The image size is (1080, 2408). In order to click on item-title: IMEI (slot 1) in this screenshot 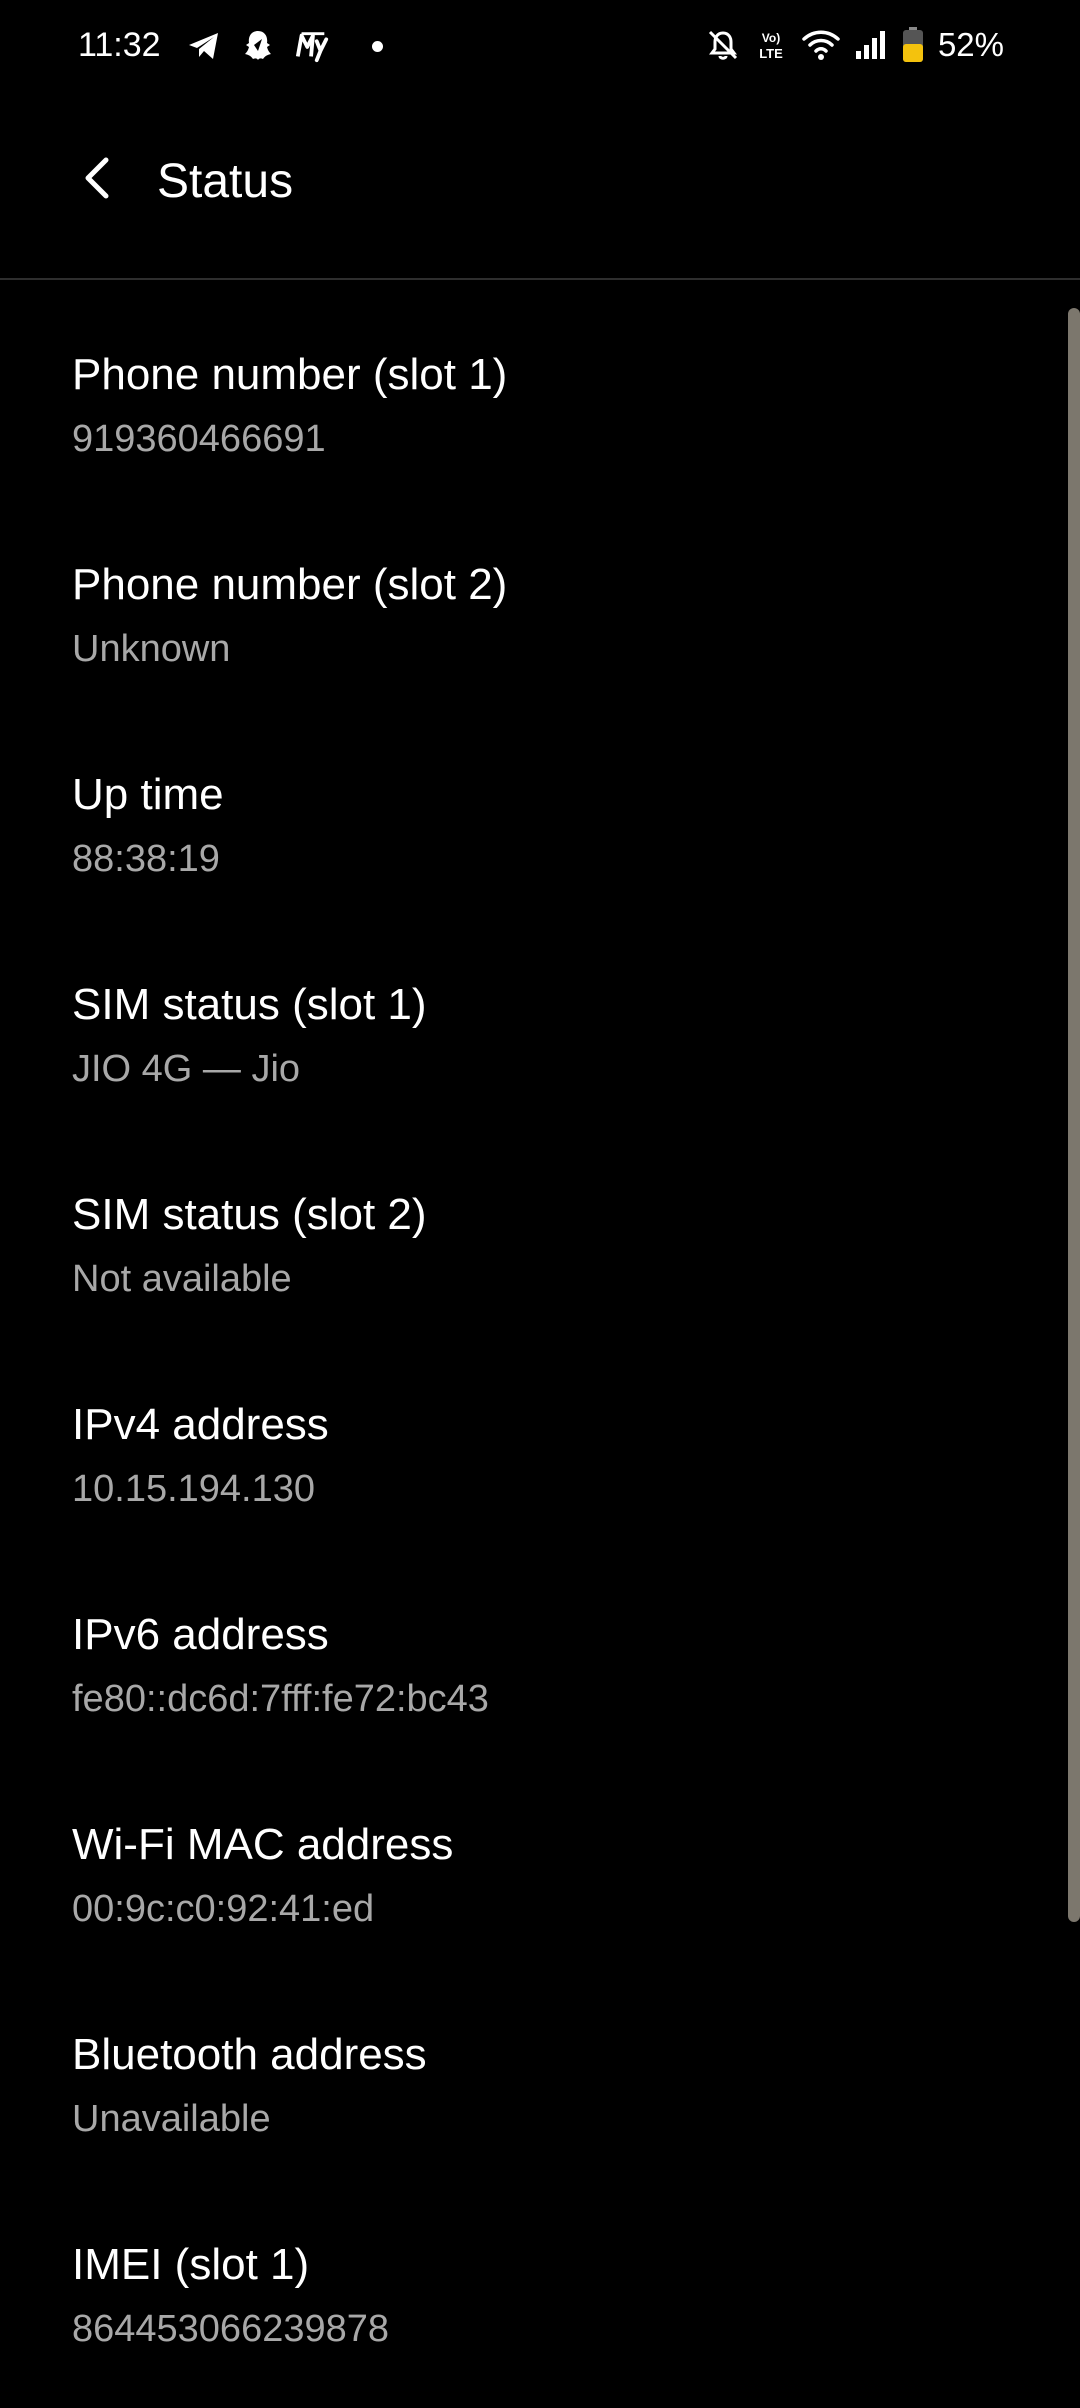, I will do `click(191, 2264)`.